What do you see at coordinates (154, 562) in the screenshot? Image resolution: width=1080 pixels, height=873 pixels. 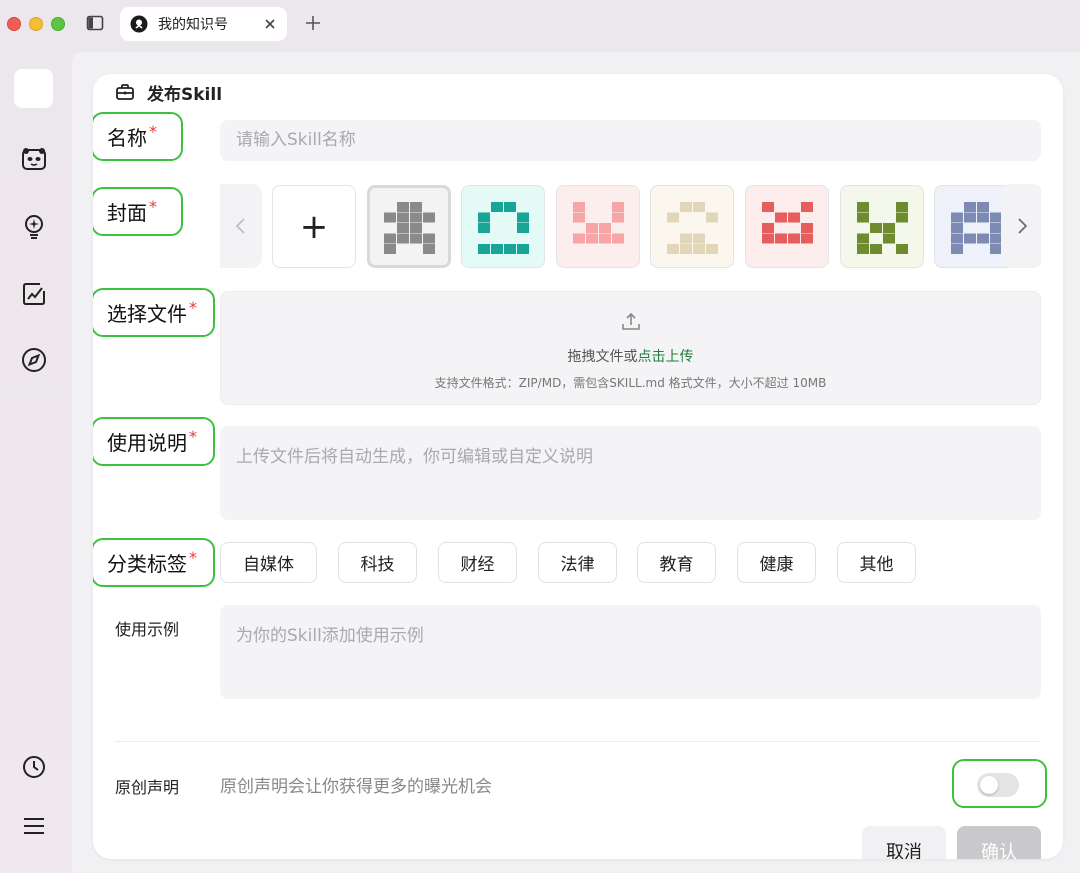 I see `tags-label: 分类标签 *` at bounding box center [154, 562].